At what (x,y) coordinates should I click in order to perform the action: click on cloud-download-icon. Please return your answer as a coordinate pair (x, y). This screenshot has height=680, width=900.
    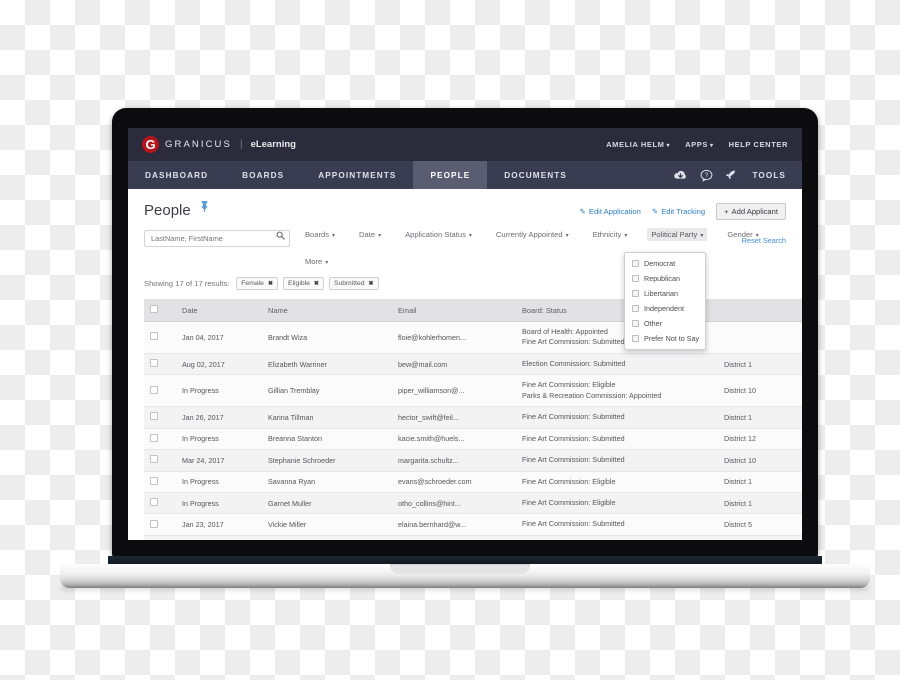
    Looking at the image, I should click on (680, 175).